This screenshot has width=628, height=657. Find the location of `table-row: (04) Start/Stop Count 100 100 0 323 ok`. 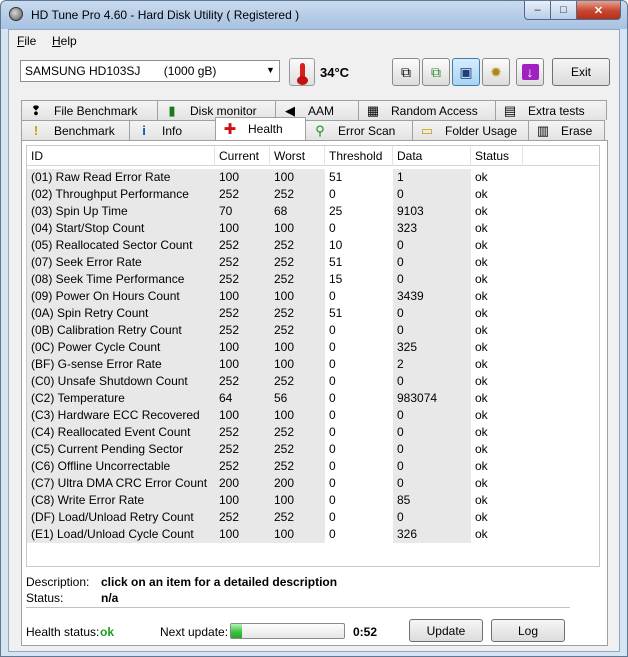

table-row: (04) Start/Stop Count 100 100 0 323 ok is located at coordinates (313, 228).